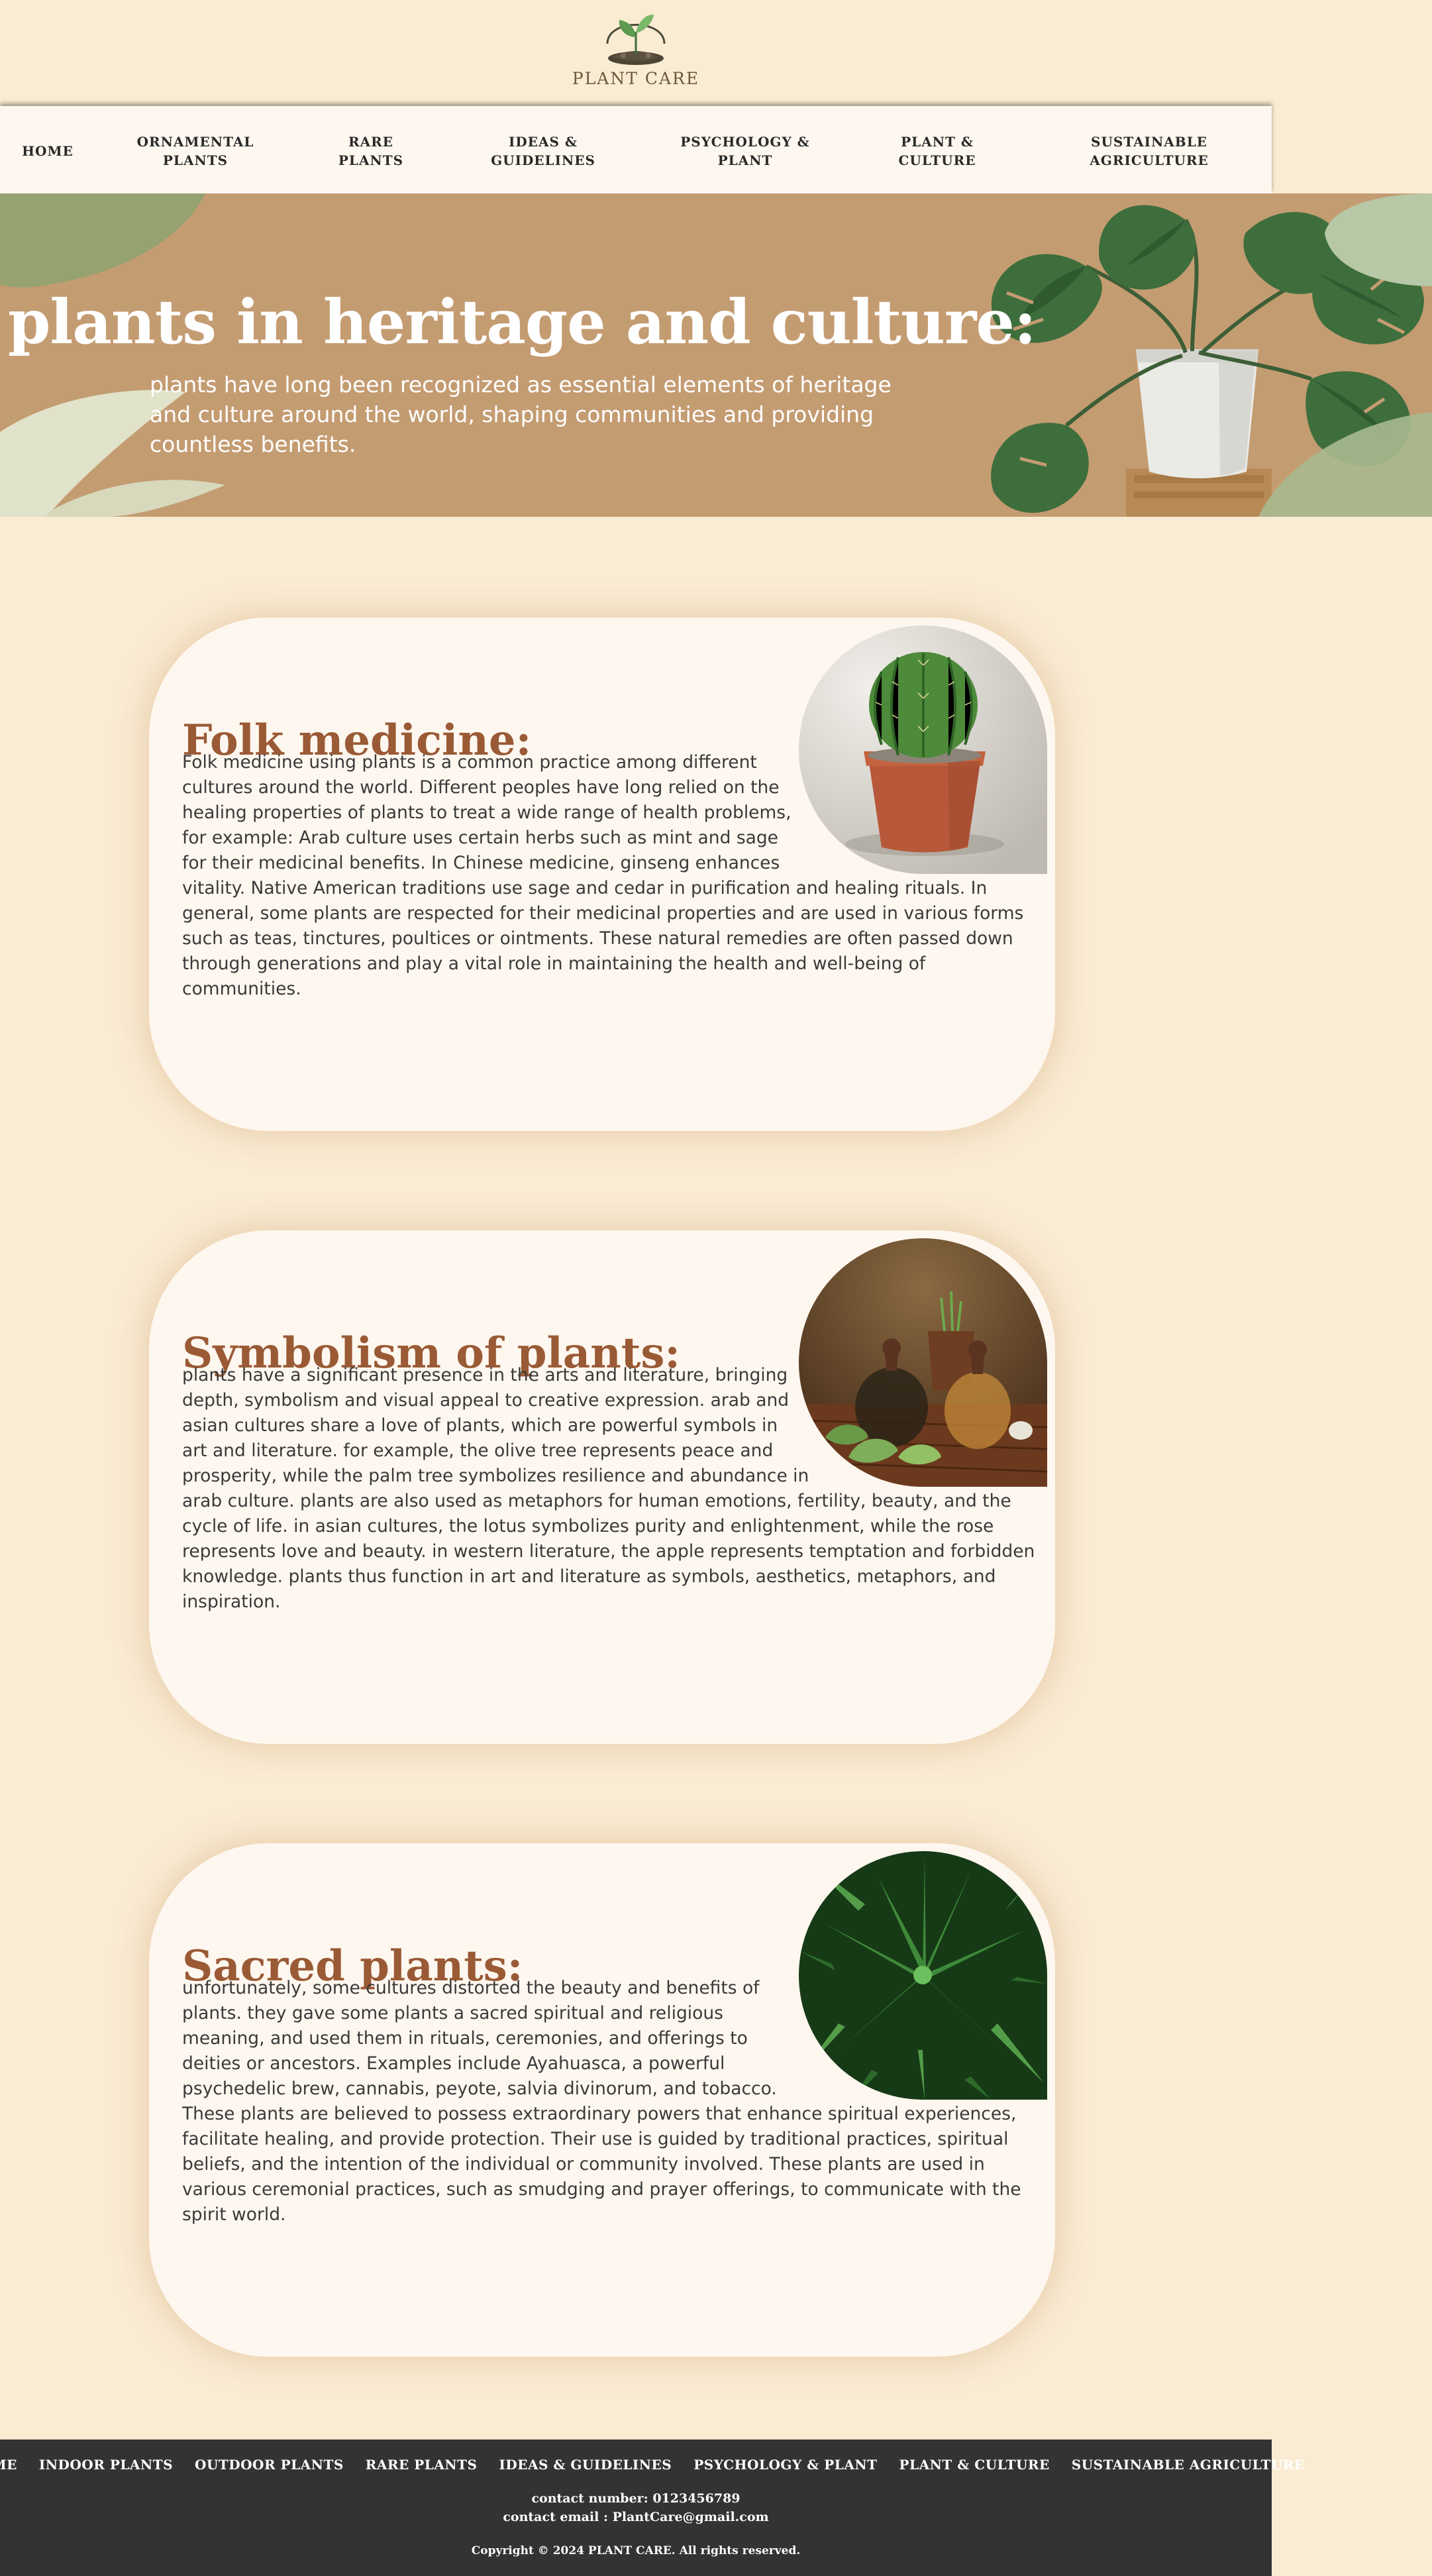  I want to click on nav-item-sustainable-agriculture: SUSTAINABLE AGRICULTURE, so click(1149, 151).